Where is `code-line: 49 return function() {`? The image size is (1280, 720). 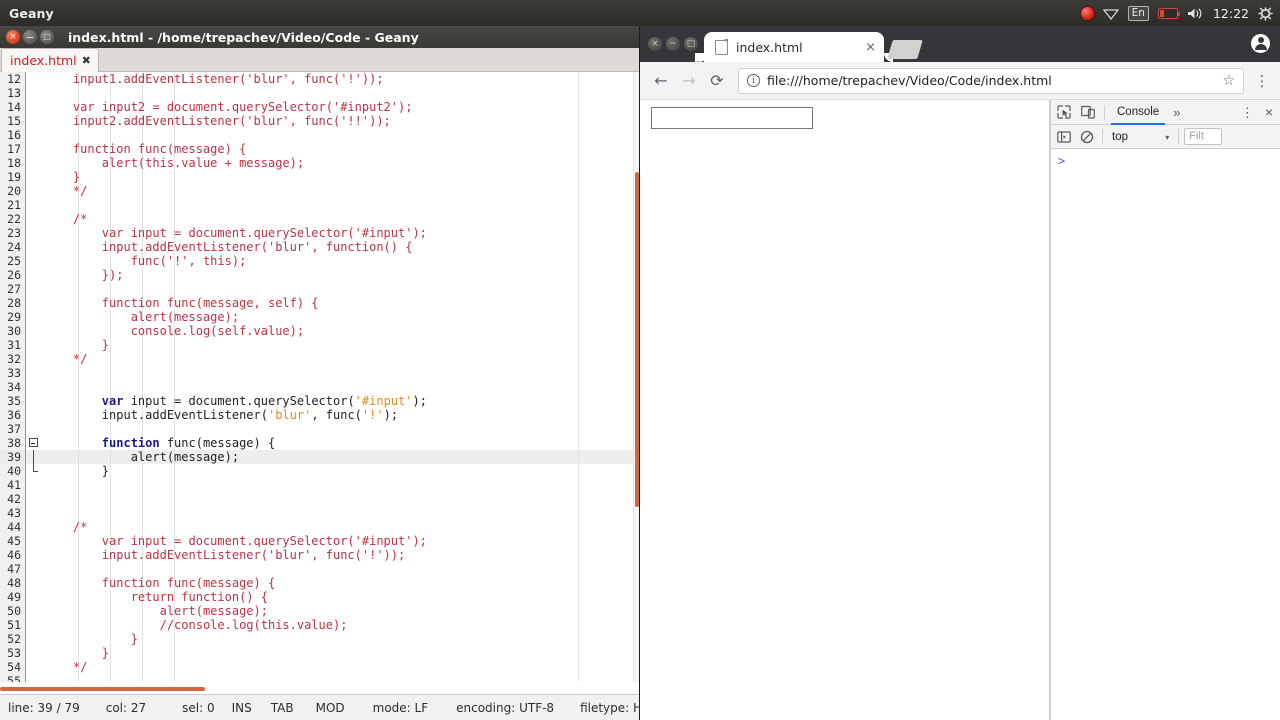 code-line: 49 return function() { is located at coordinates (316, 597).